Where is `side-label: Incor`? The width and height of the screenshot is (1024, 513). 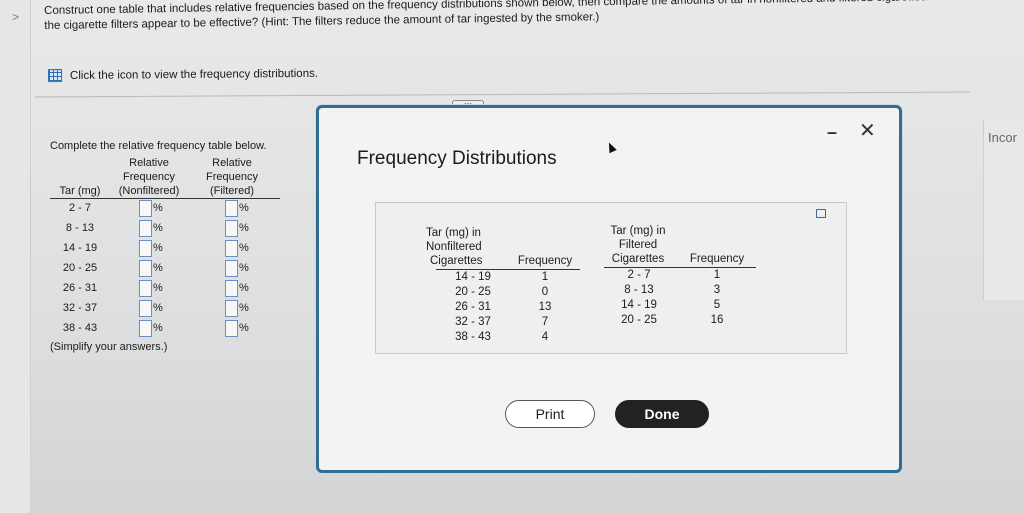
side-label: Incor is located at coordinates (1002, 137).